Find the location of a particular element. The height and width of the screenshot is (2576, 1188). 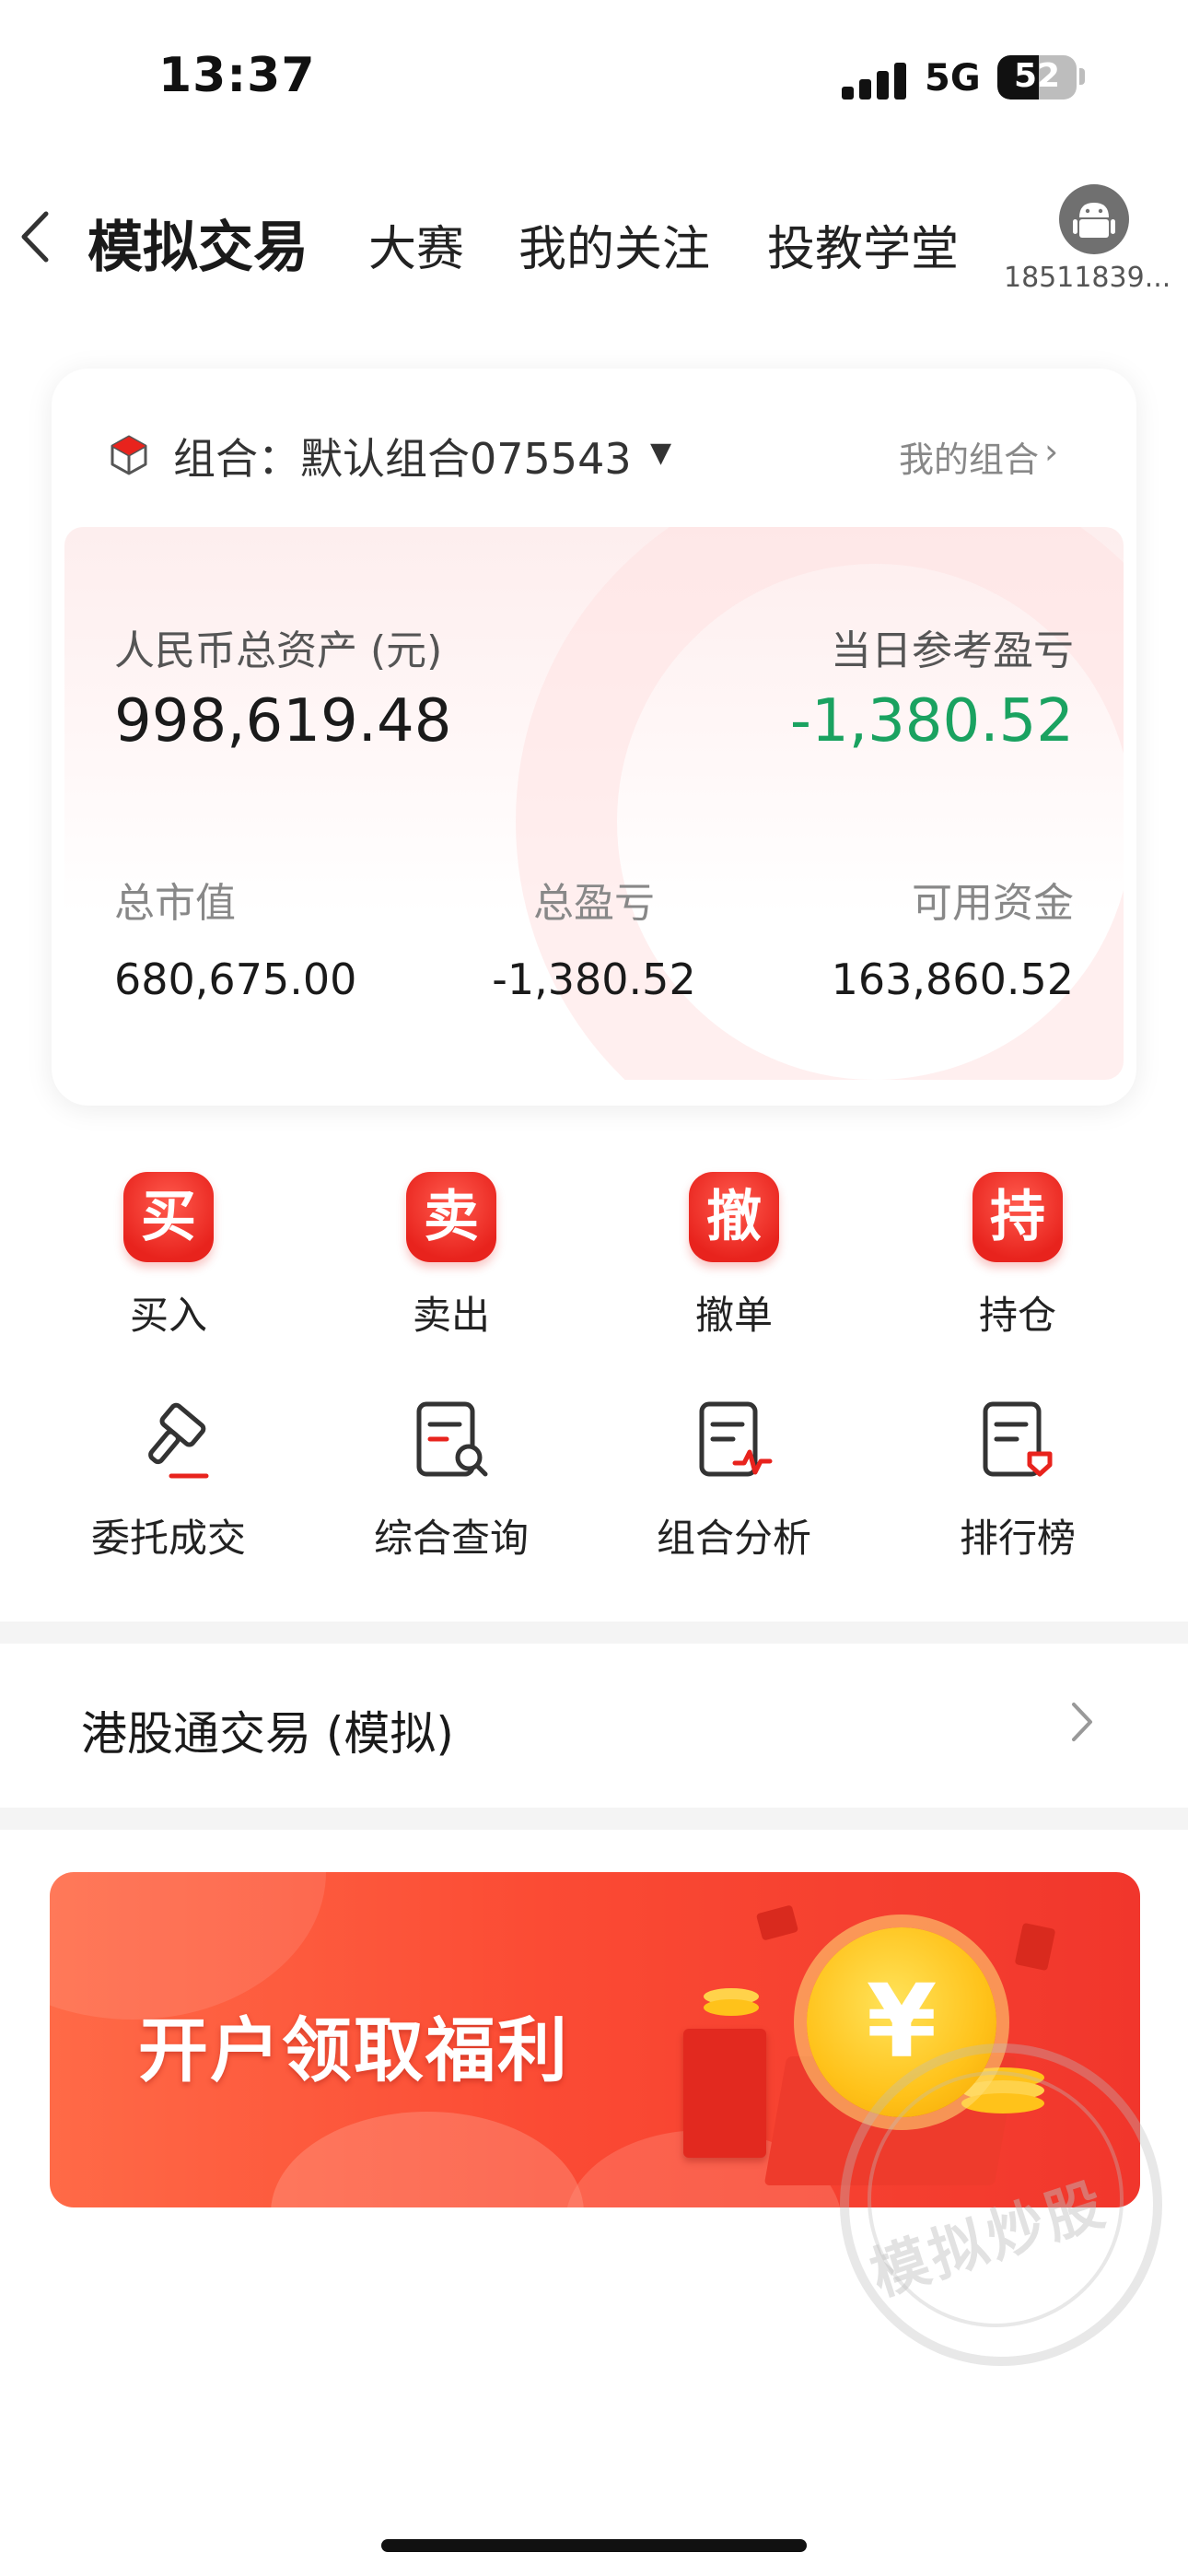

available-cash: 163,860.52 is located at coordinates (952, 979).